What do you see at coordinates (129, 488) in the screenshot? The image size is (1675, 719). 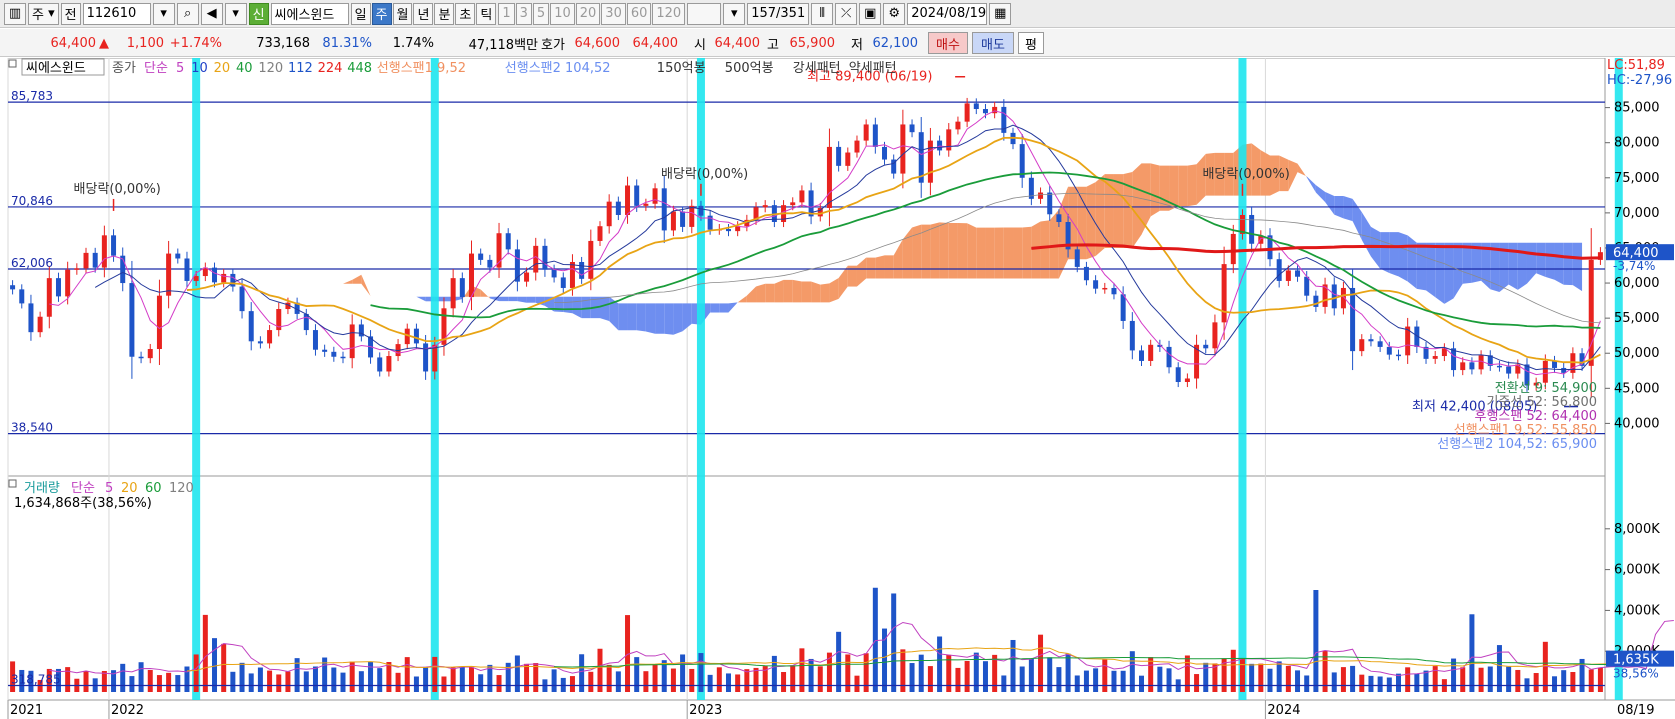 I see `volume-legend-item: 20` at bounding box center [129, 488].